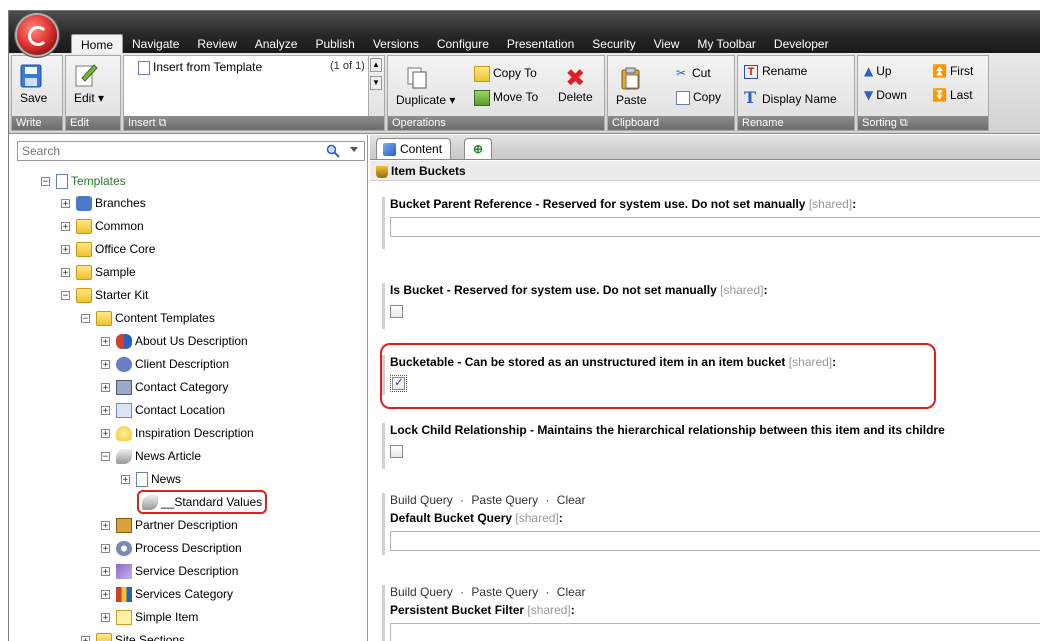 This screenshot has height=641, width=1040. What do you see at coordinates (613, 44) in the screenshot?
I see `tab-security: Security` at bounding box center [613, 44].